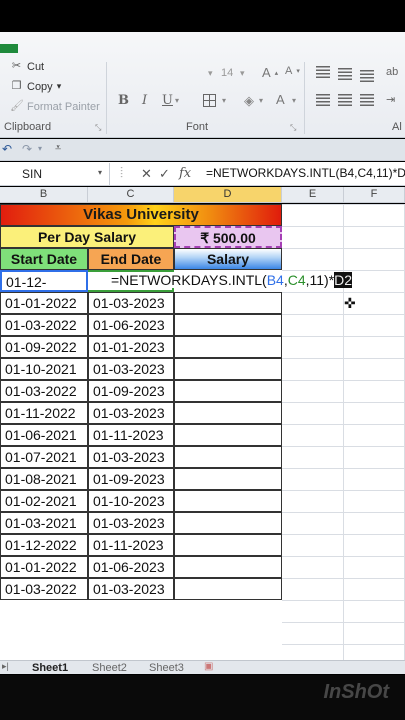 The width and height of the screenshot is (405, 720). I want to click on tab-sheet1: Sheet1, so click(50, 668).